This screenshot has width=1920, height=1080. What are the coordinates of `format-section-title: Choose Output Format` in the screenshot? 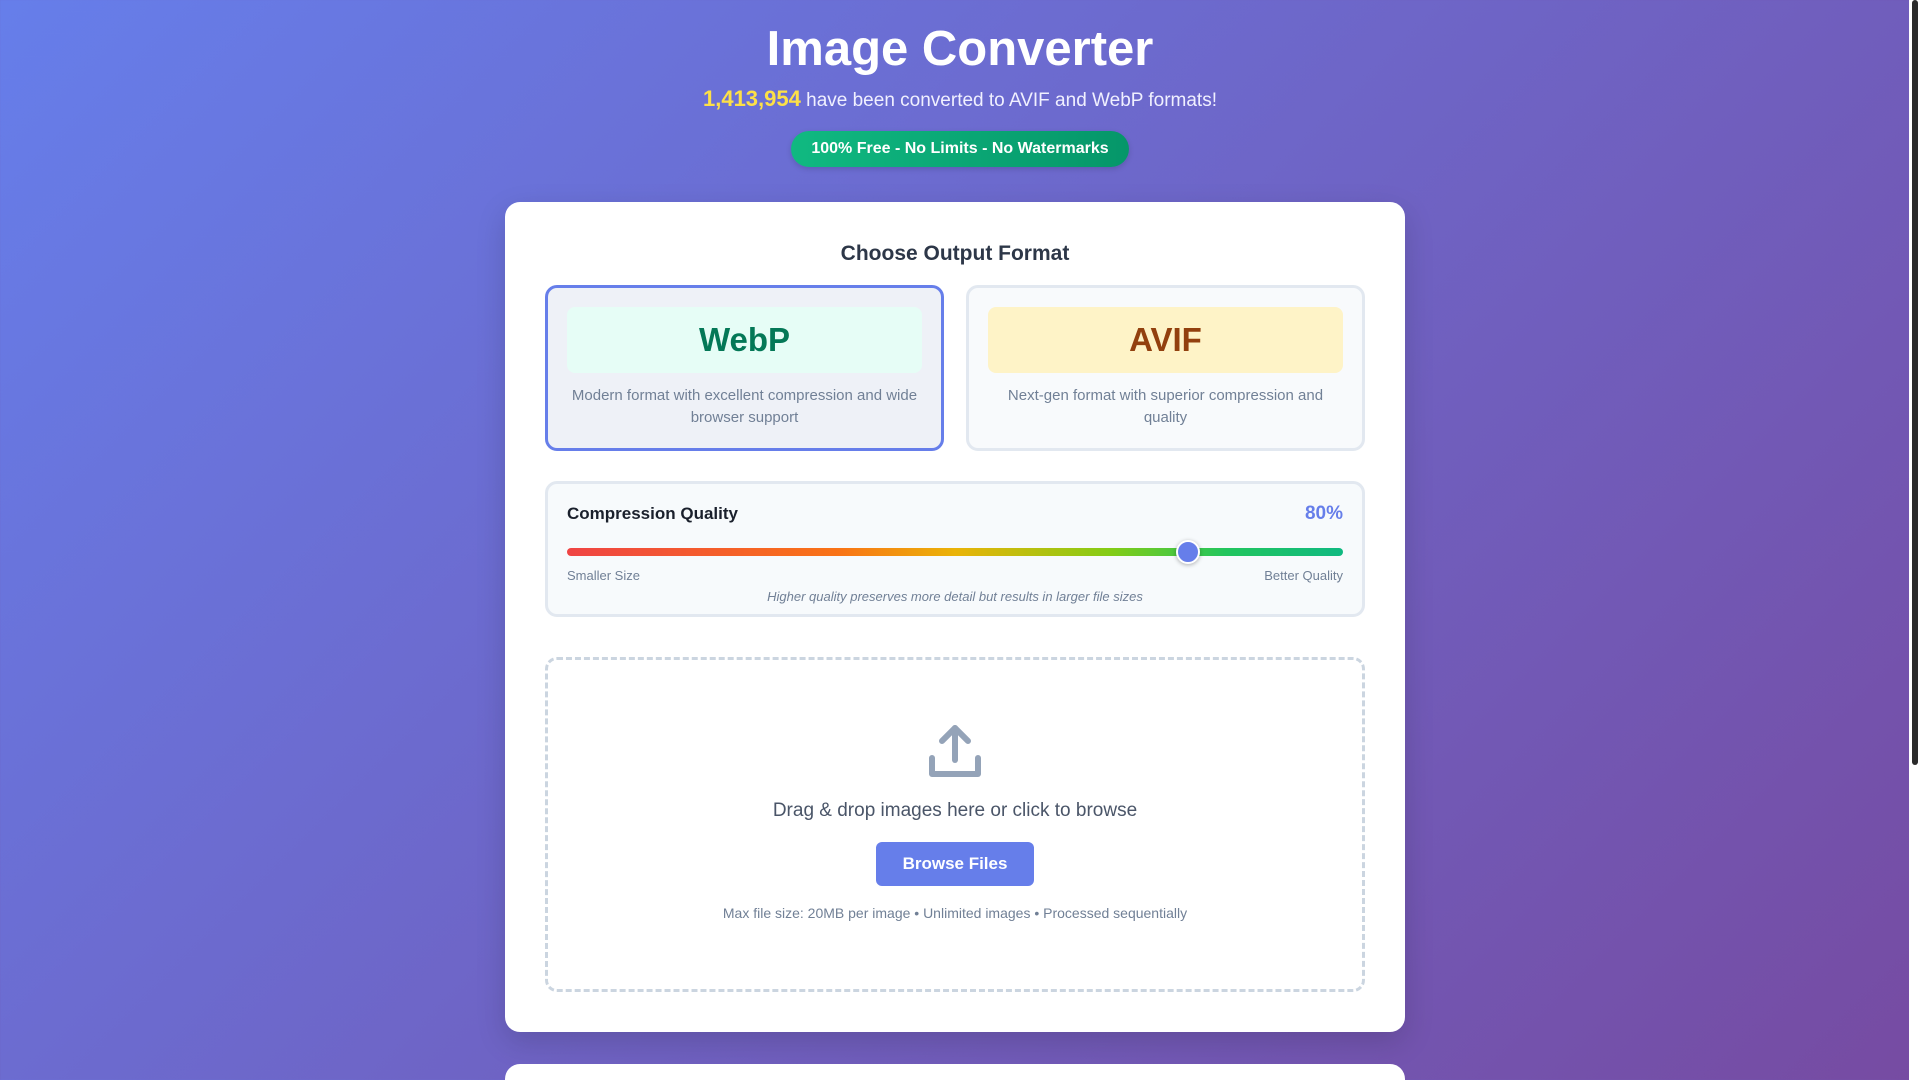 It's located at (955, 253).